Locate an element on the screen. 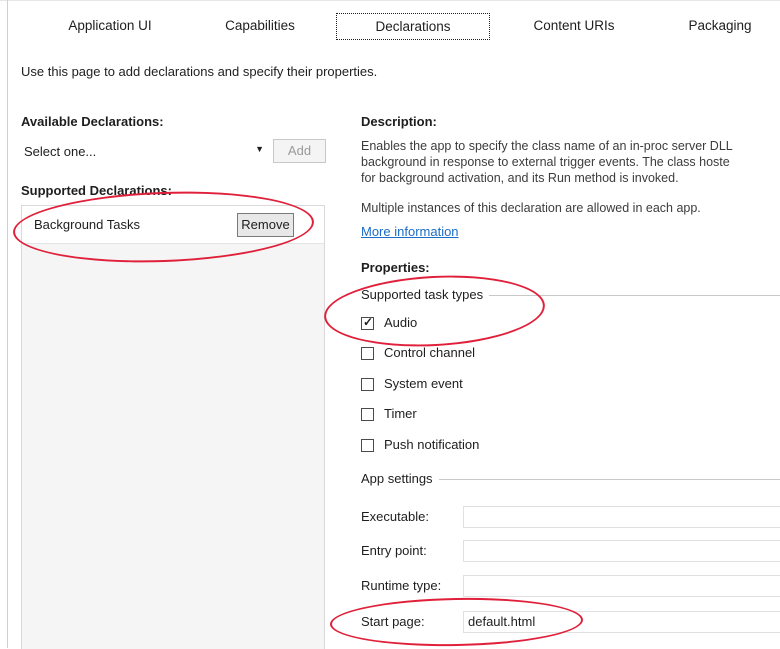 This screenshot has height=649, width=780. checkbox-box: ✓ is located at coordinates (367, 322).